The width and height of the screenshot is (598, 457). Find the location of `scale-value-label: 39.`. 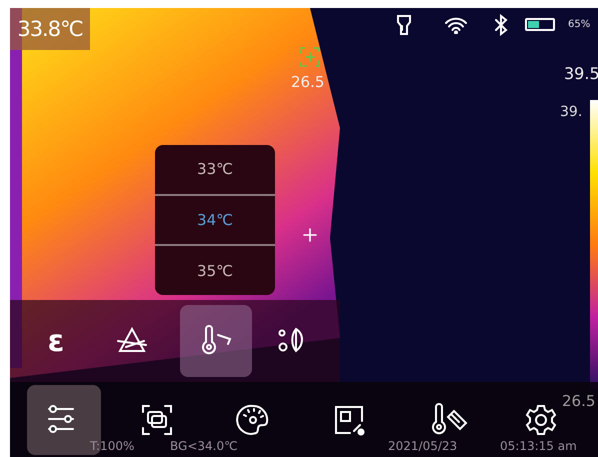

scale-value-label: 39. is located at coordinates (572, 112).